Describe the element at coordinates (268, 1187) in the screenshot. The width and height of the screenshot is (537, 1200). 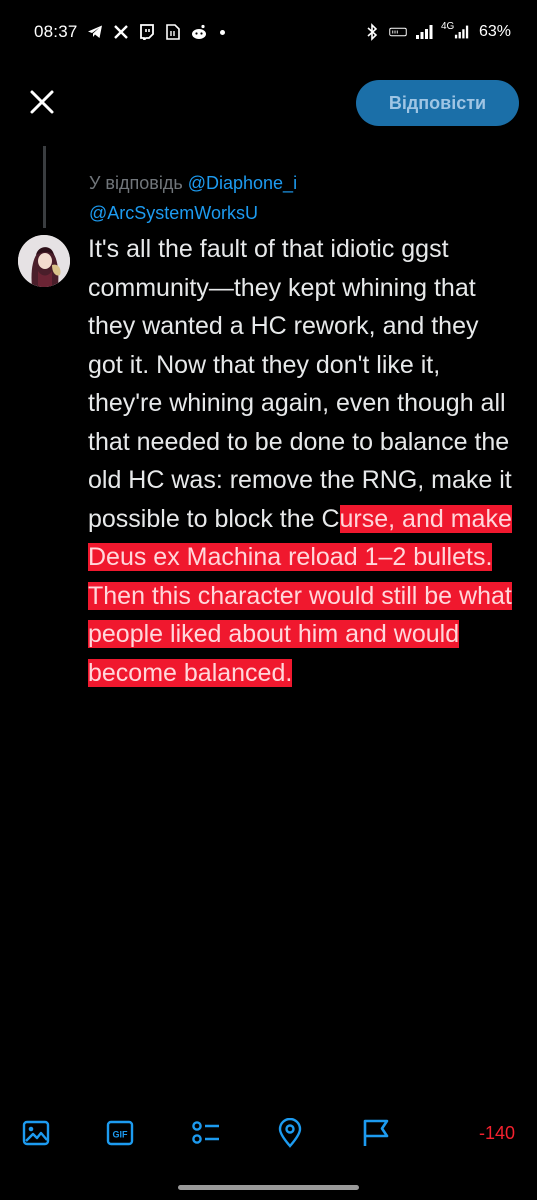
I see `gesture-bar` at that location.